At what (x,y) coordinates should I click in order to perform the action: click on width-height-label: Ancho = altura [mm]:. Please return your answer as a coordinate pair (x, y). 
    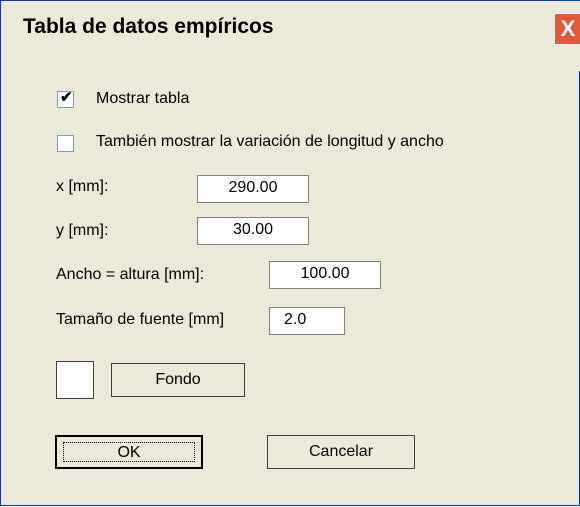
    Looking at the image, I should click on (130, 274).